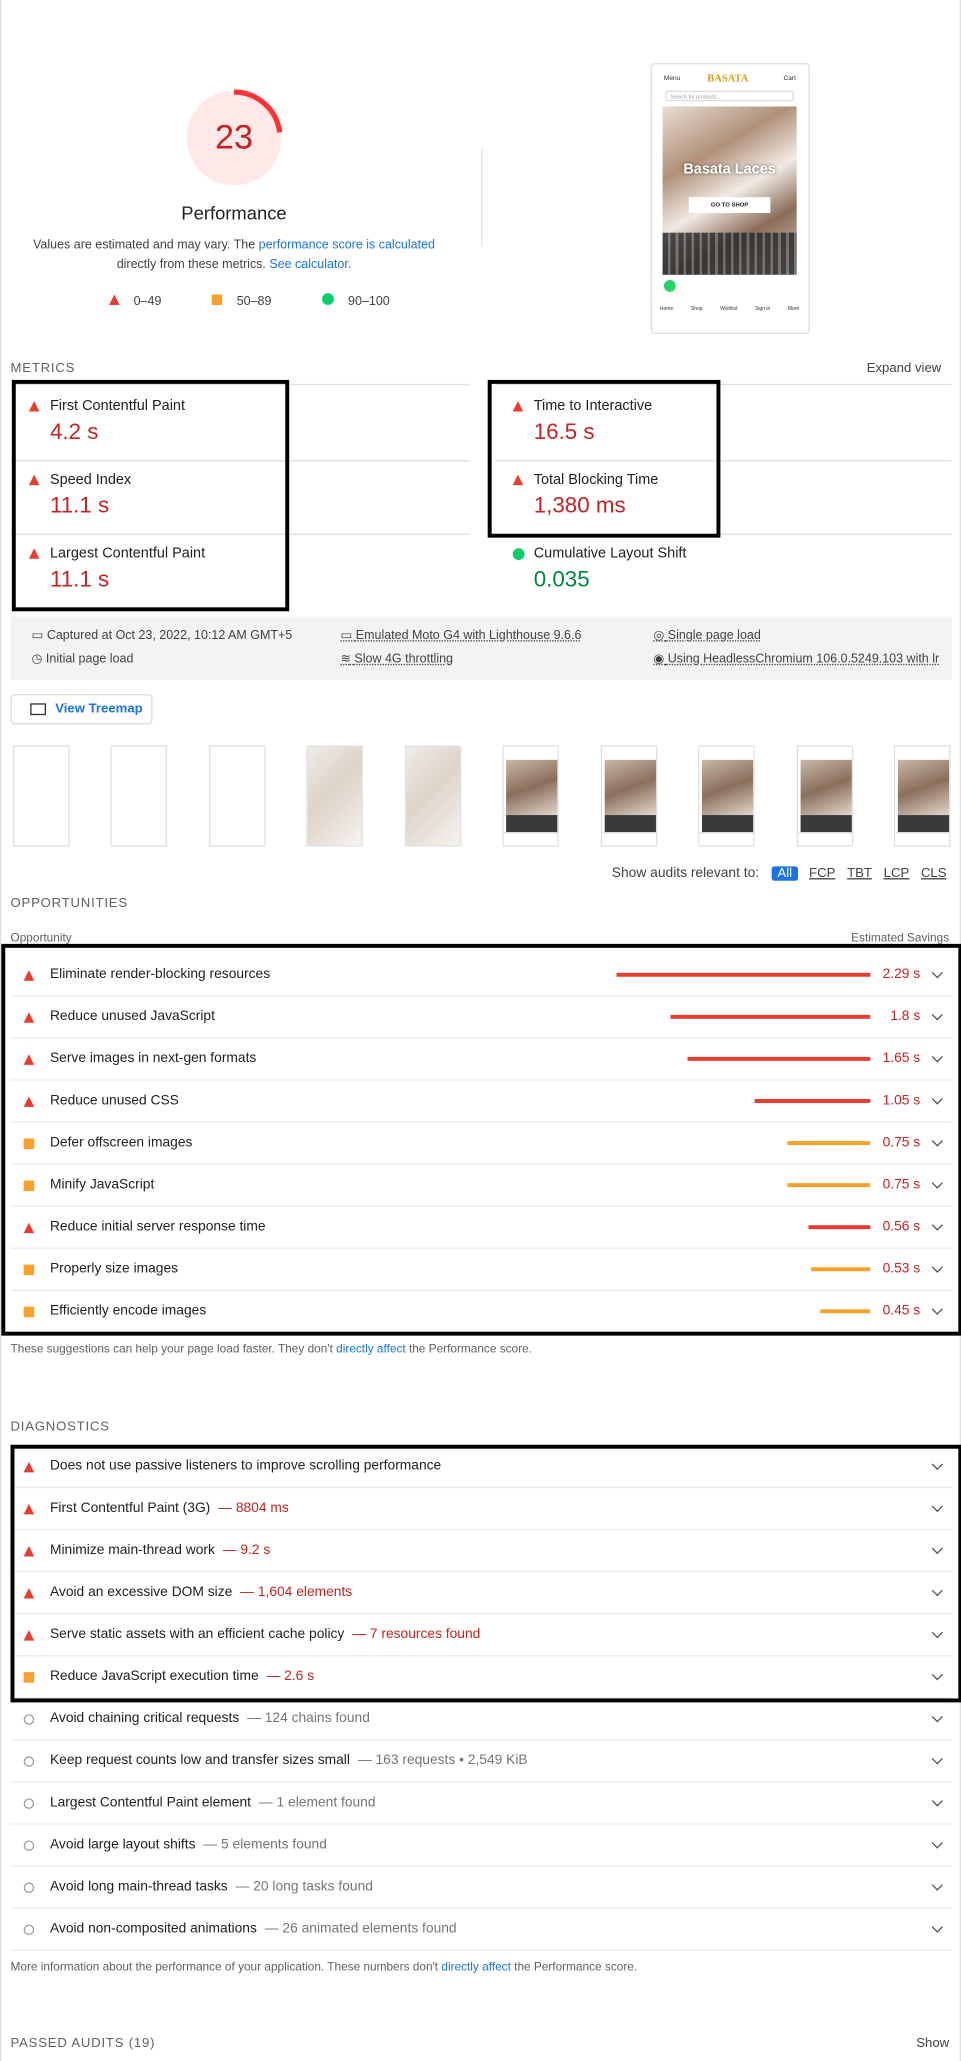 The width and height of the screenshot is (961, 2061). What do you see at coordinates (82, 709) in the screenshot?
I see `view-treemap-button: View Treemap` at bounding box center [82, 709].